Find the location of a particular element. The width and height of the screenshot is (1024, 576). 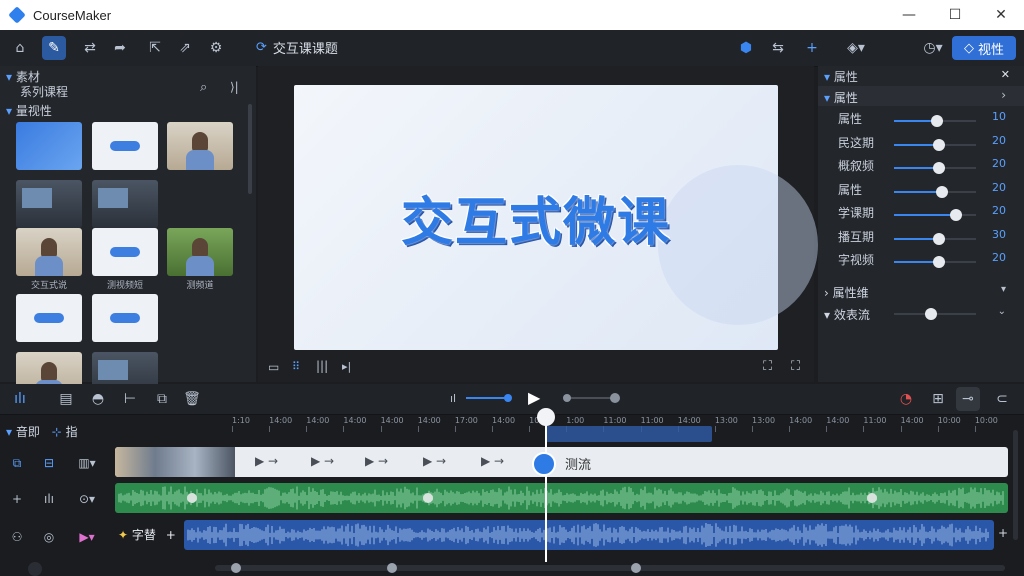

edit-icon: ✎ is located at coordinates (54, 48).